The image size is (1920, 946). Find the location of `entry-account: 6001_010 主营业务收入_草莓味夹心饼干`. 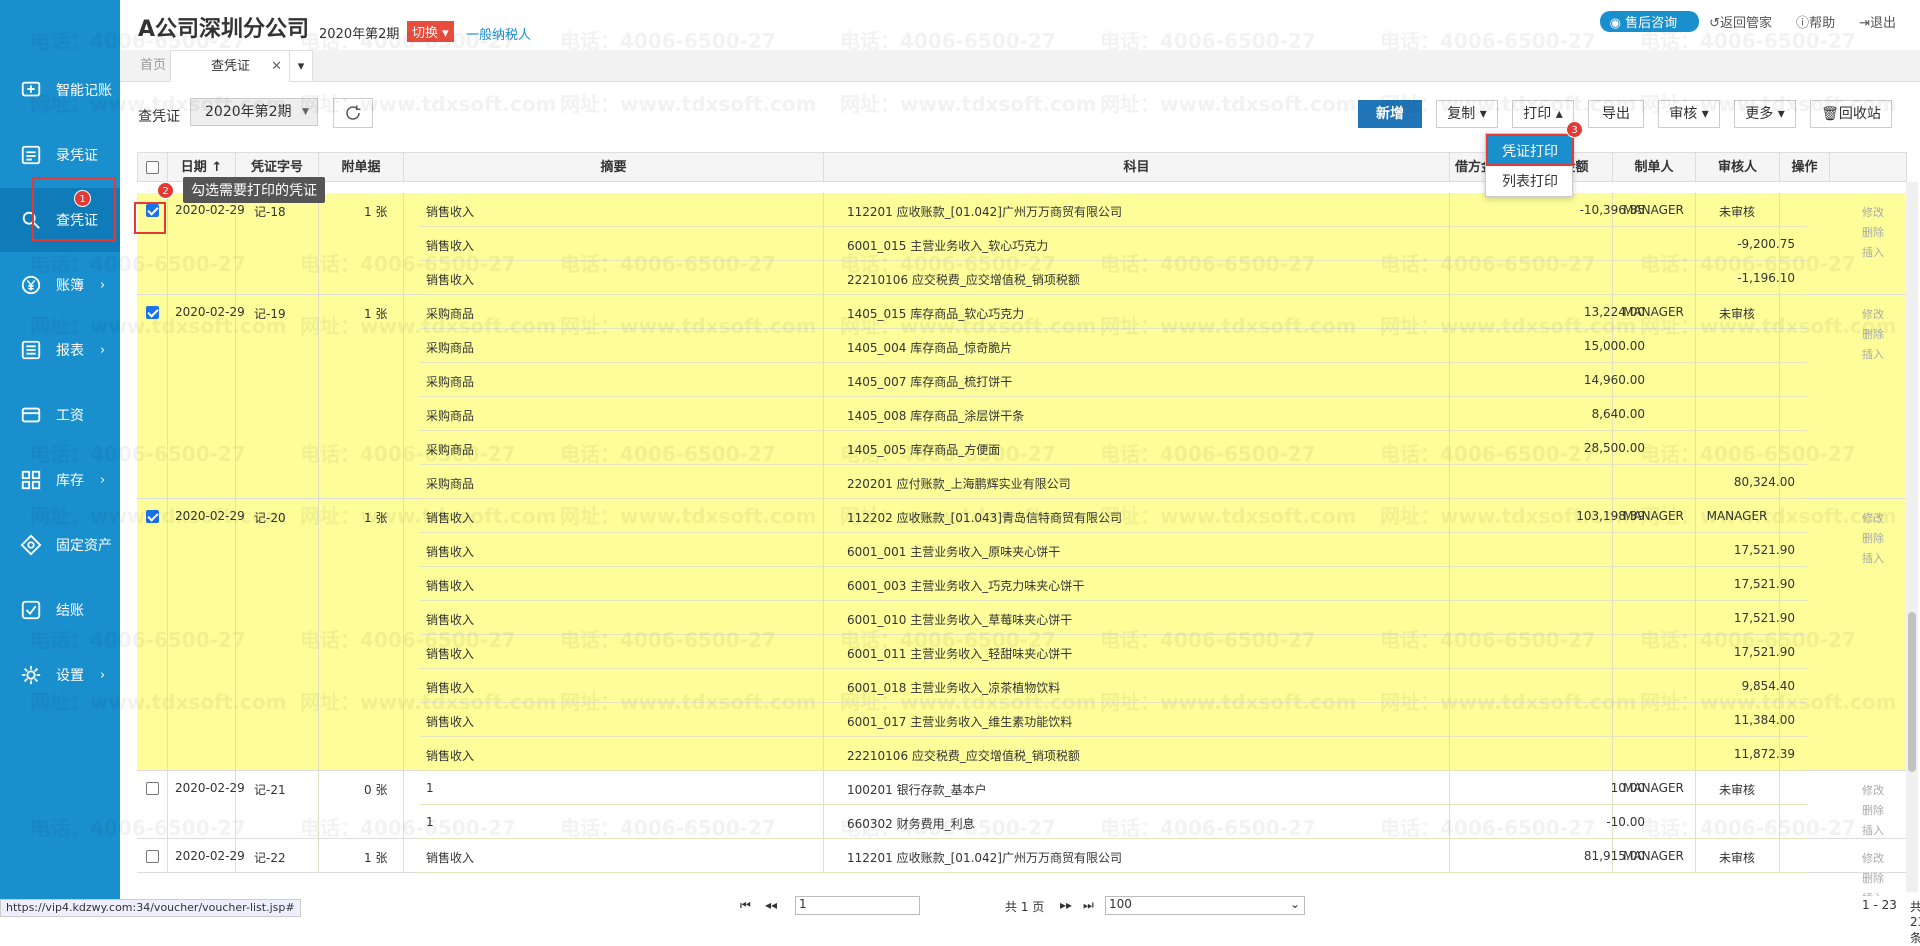

entry-account: 6001_010 主营业务收入_草莓味夹心饼干 is located at coordinates (960, 620).